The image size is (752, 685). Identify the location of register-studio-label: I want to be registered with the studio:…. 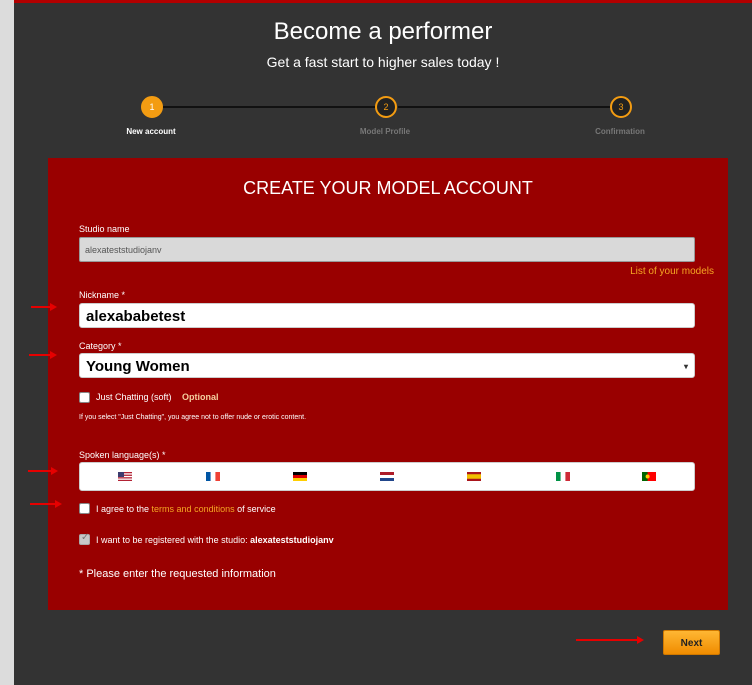
(215, 540).